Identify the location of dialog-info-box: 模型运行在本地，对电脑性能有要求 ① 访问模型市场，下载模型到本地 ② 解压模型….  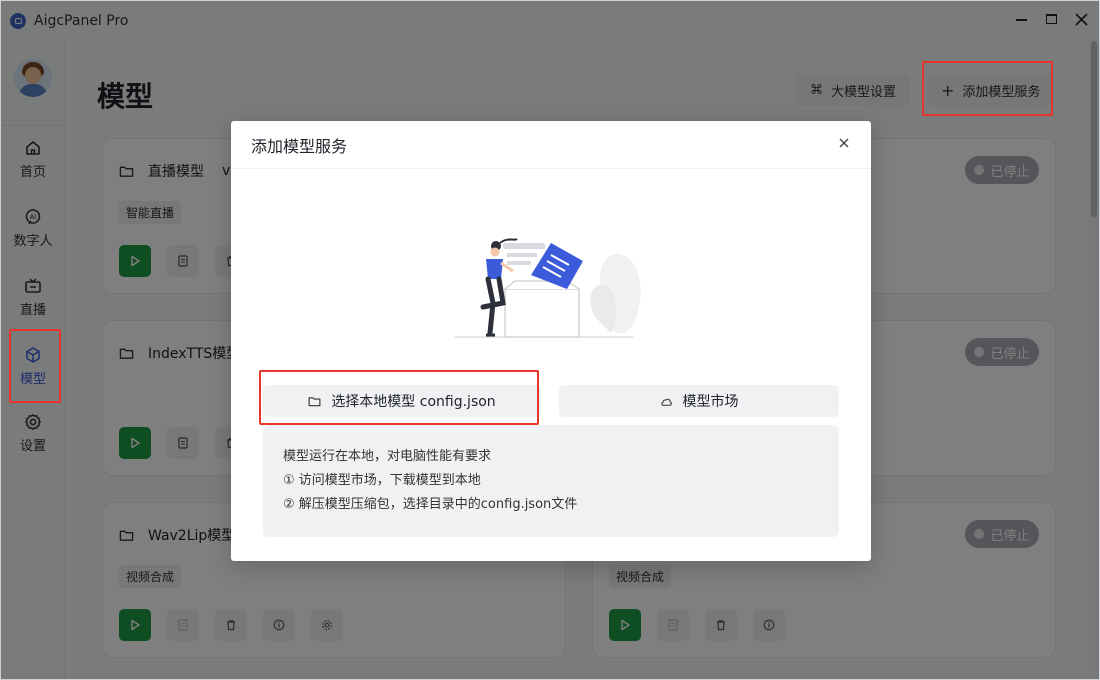
(551, 481).